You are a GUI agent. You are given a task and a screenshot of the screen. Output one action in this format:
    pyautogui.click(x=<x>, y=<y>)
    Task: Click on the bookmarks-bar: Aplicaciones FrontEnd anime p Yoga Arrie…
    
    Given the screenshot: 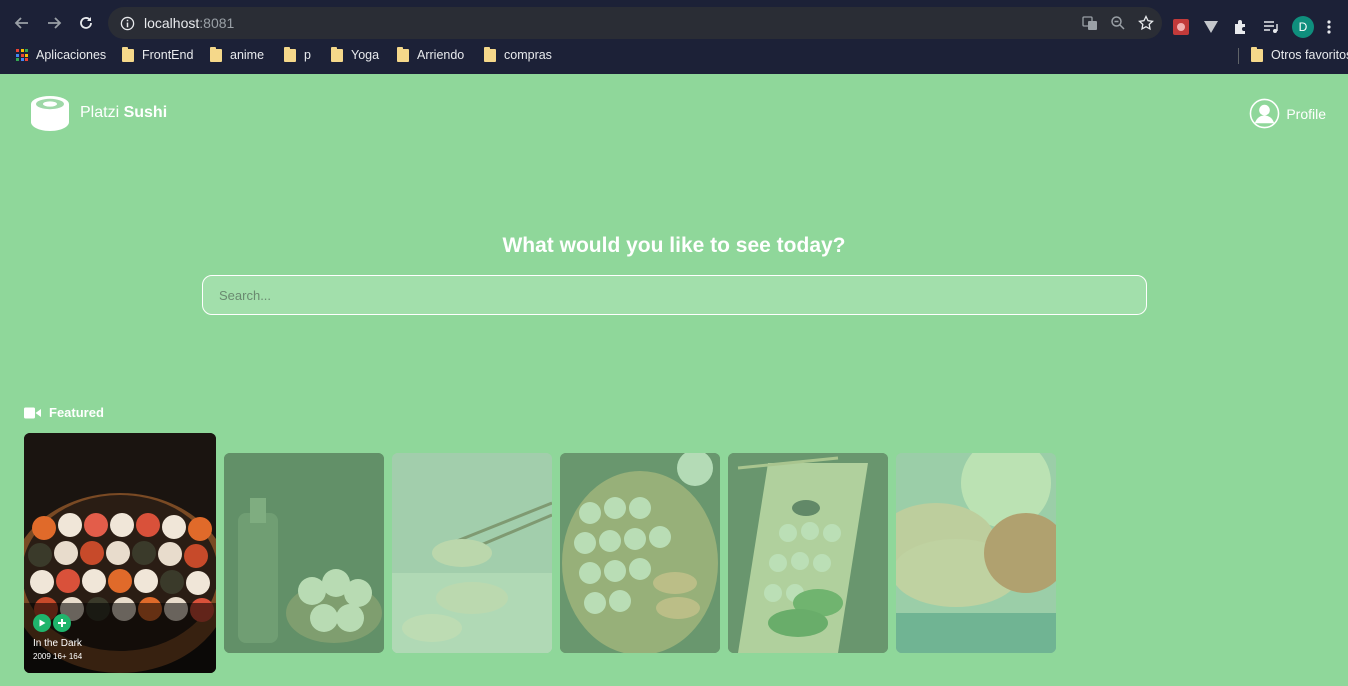 What is the action you would take?
    pyautogui.click(x=674, y=58)
    